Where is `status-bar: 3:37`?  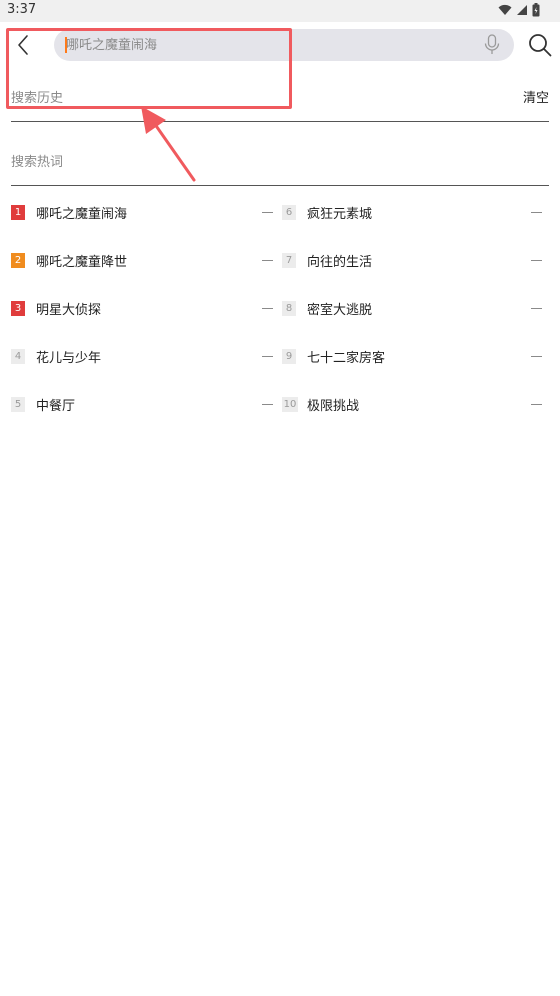 status-bar: 3:37 is located at coordinates (280, 11).